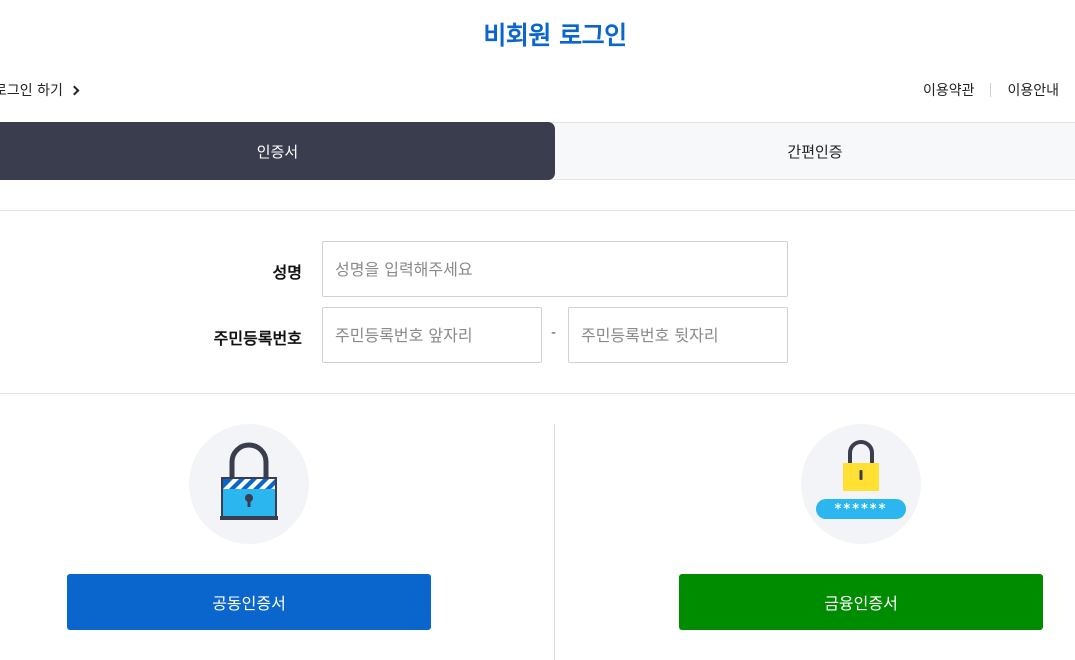 This screenshot has height=660, width=1075. What do you see at coordinates (861, 602) in the screenshot?
I see `financial-cert-button: 금융인증서` at bounding box center [861, 602].